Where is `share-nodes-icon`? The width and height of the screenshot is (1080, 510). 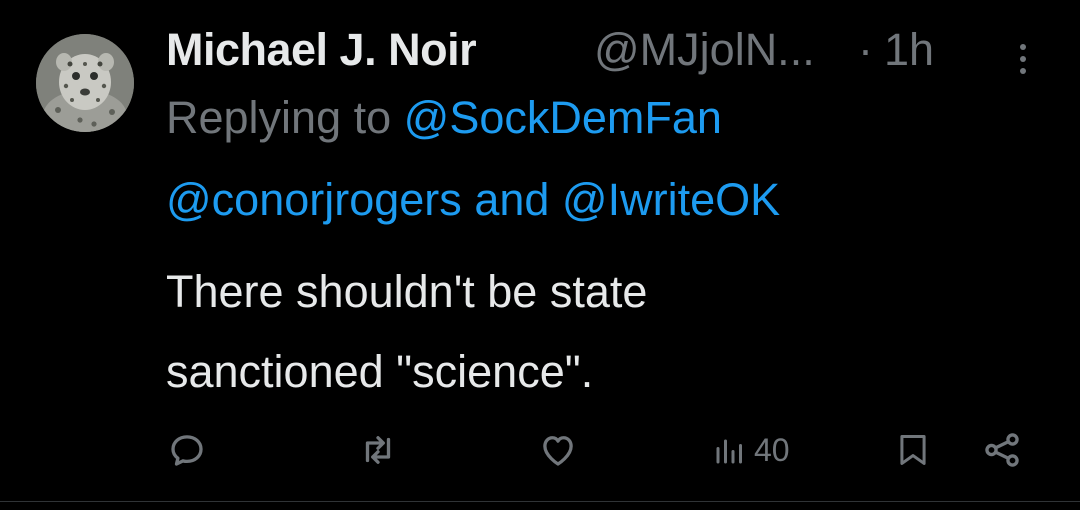
share-nodes-icon is located at coordinates (1002, 450).